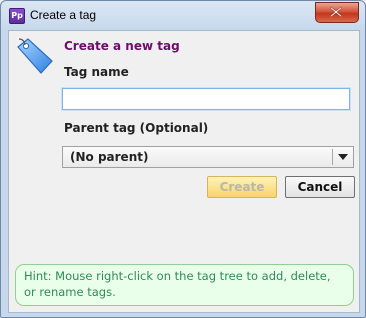 This screenshot has width=366, height=318. I want to click on tag-icon, so click(35, 56).